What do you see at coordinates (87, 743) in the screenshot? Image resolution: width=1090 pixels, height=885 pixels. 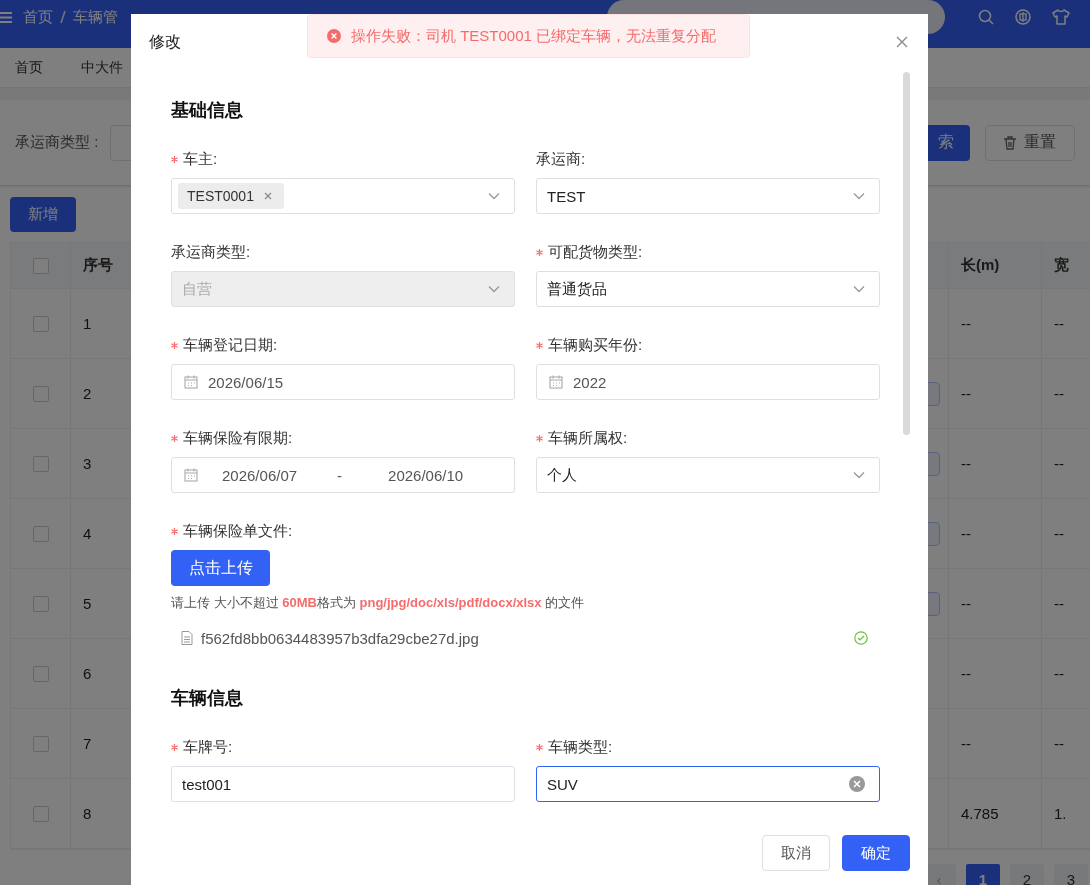 I see `table-cell: 7` at bounding box center [87, 743].